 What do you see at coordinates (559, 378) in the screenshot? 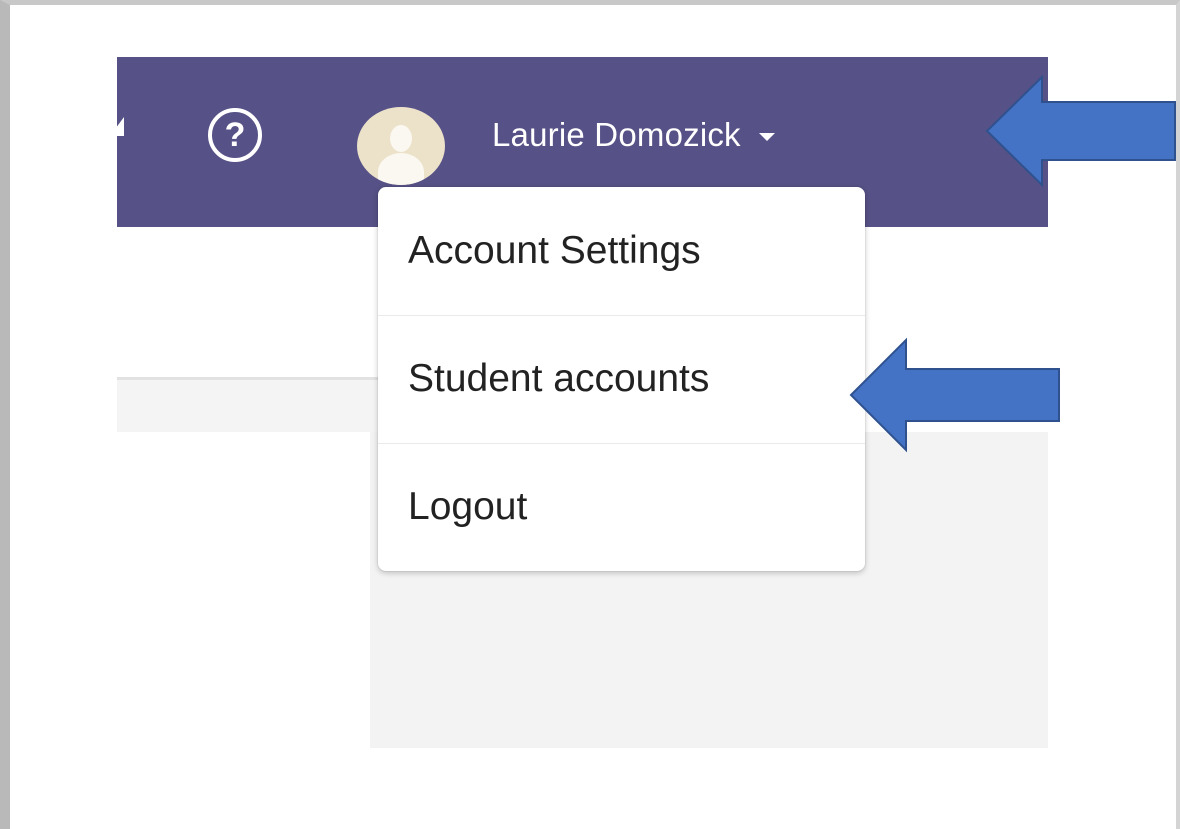
I see `menu-item-label: Student accounts` at bounding box center [559, 378].